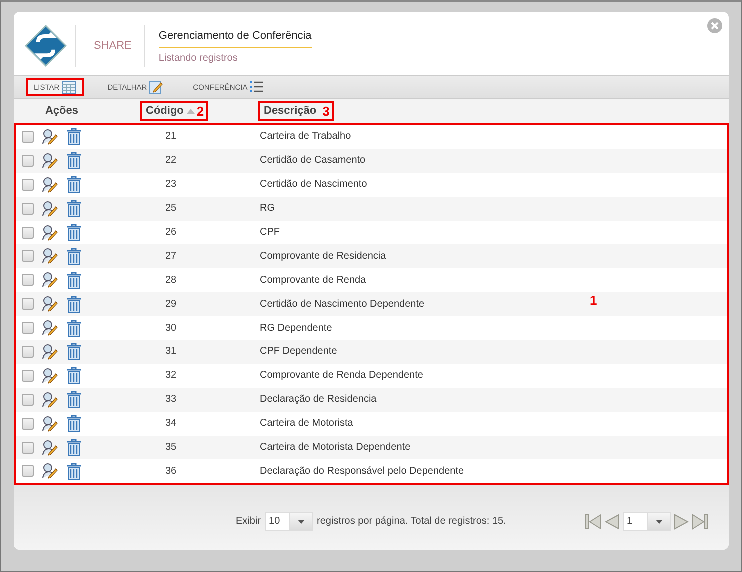  Describe the element at coordinates (171, 256) in the screenshot. I see `table-cell-text: 27` at that location.